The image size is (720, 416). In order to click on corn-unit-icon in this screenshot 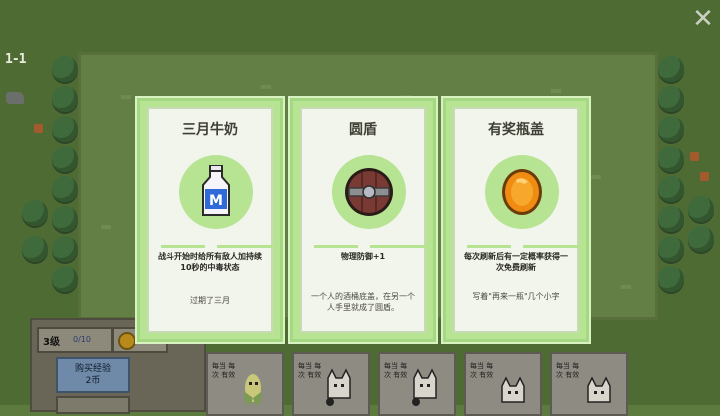, I will do `click(253, 388)`.